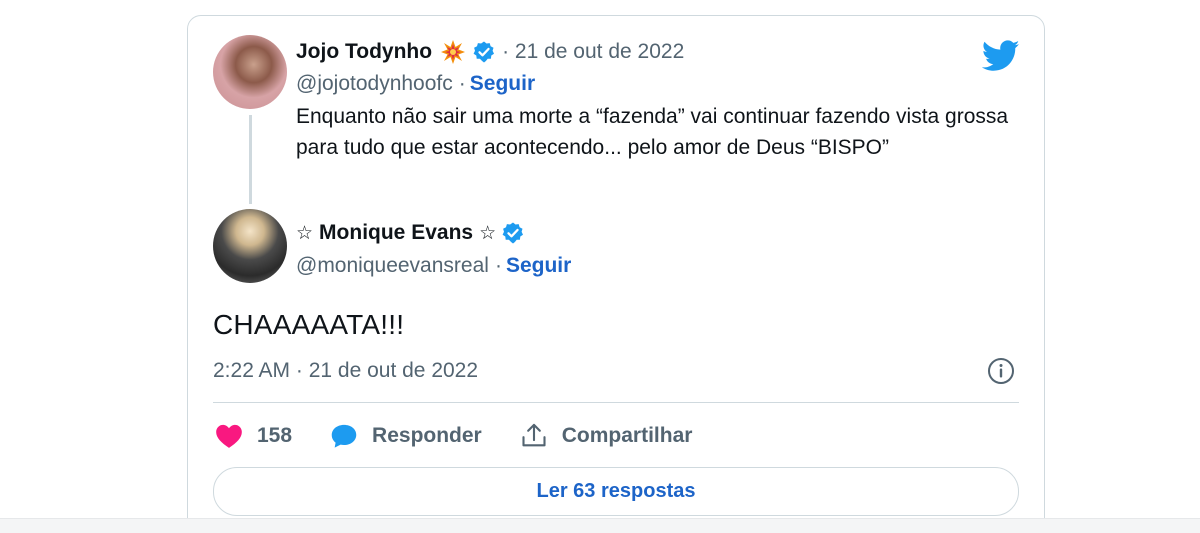 This screenshot has height=533, width=1200. I want to click on like-count: 158, so click(275, 435).